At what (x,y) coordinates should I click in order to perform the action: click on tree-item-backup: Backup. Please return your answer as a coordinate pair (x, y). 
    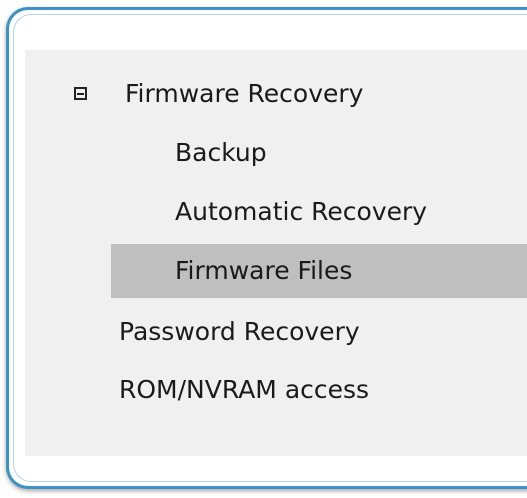
    Looking at the image, I should click on (221, 153).